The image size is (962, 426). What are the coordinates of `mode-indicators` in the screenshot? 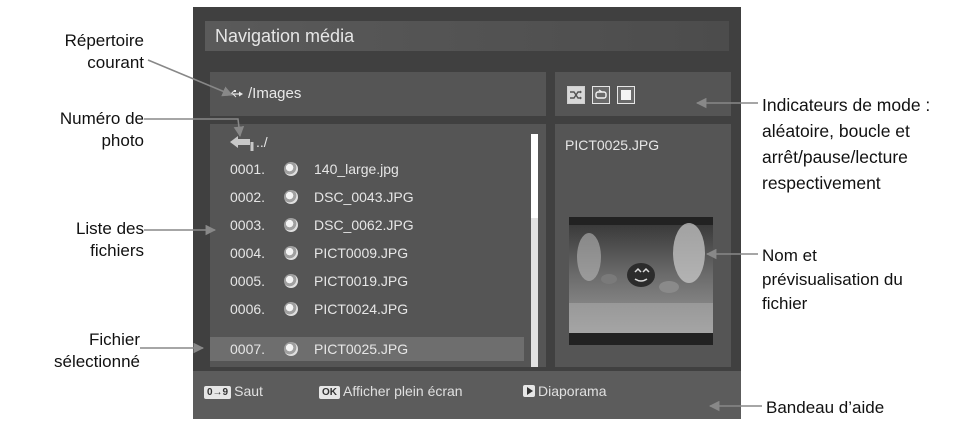 It's located at (643, 94).